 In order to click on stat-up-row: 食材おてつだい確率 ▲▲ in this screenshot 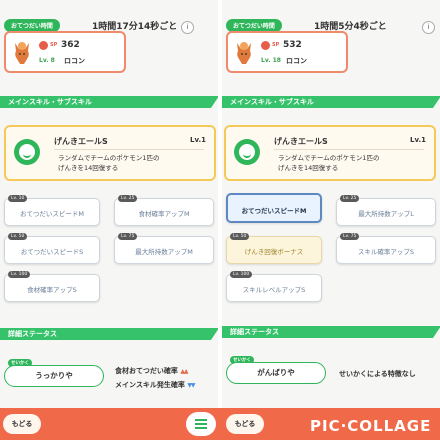, I will do `click(152, 371)`.